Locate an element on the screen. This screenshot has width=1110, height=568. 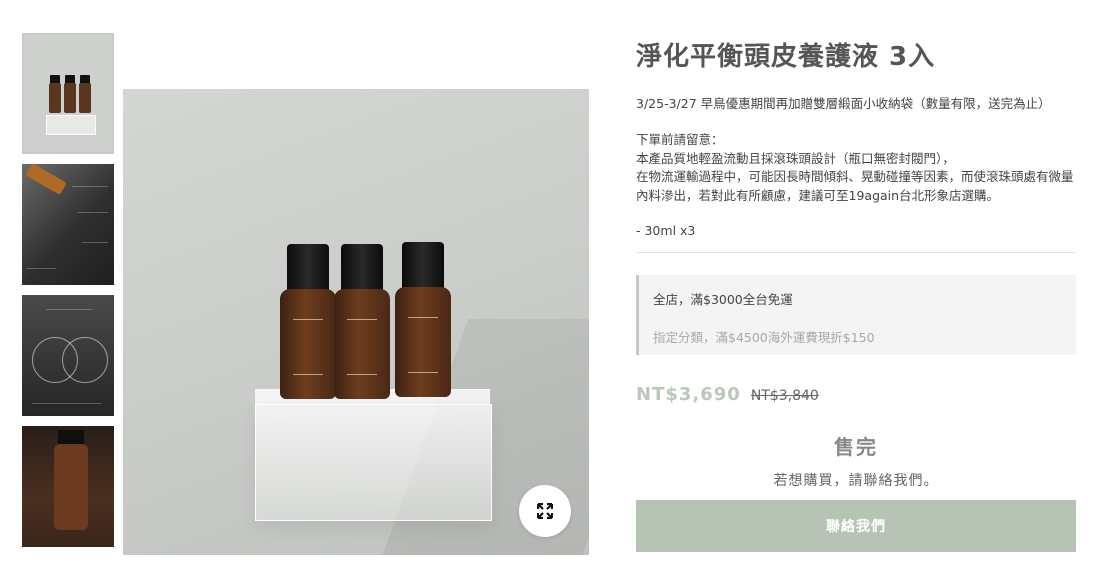
divider is located at coordinates (856, 252).